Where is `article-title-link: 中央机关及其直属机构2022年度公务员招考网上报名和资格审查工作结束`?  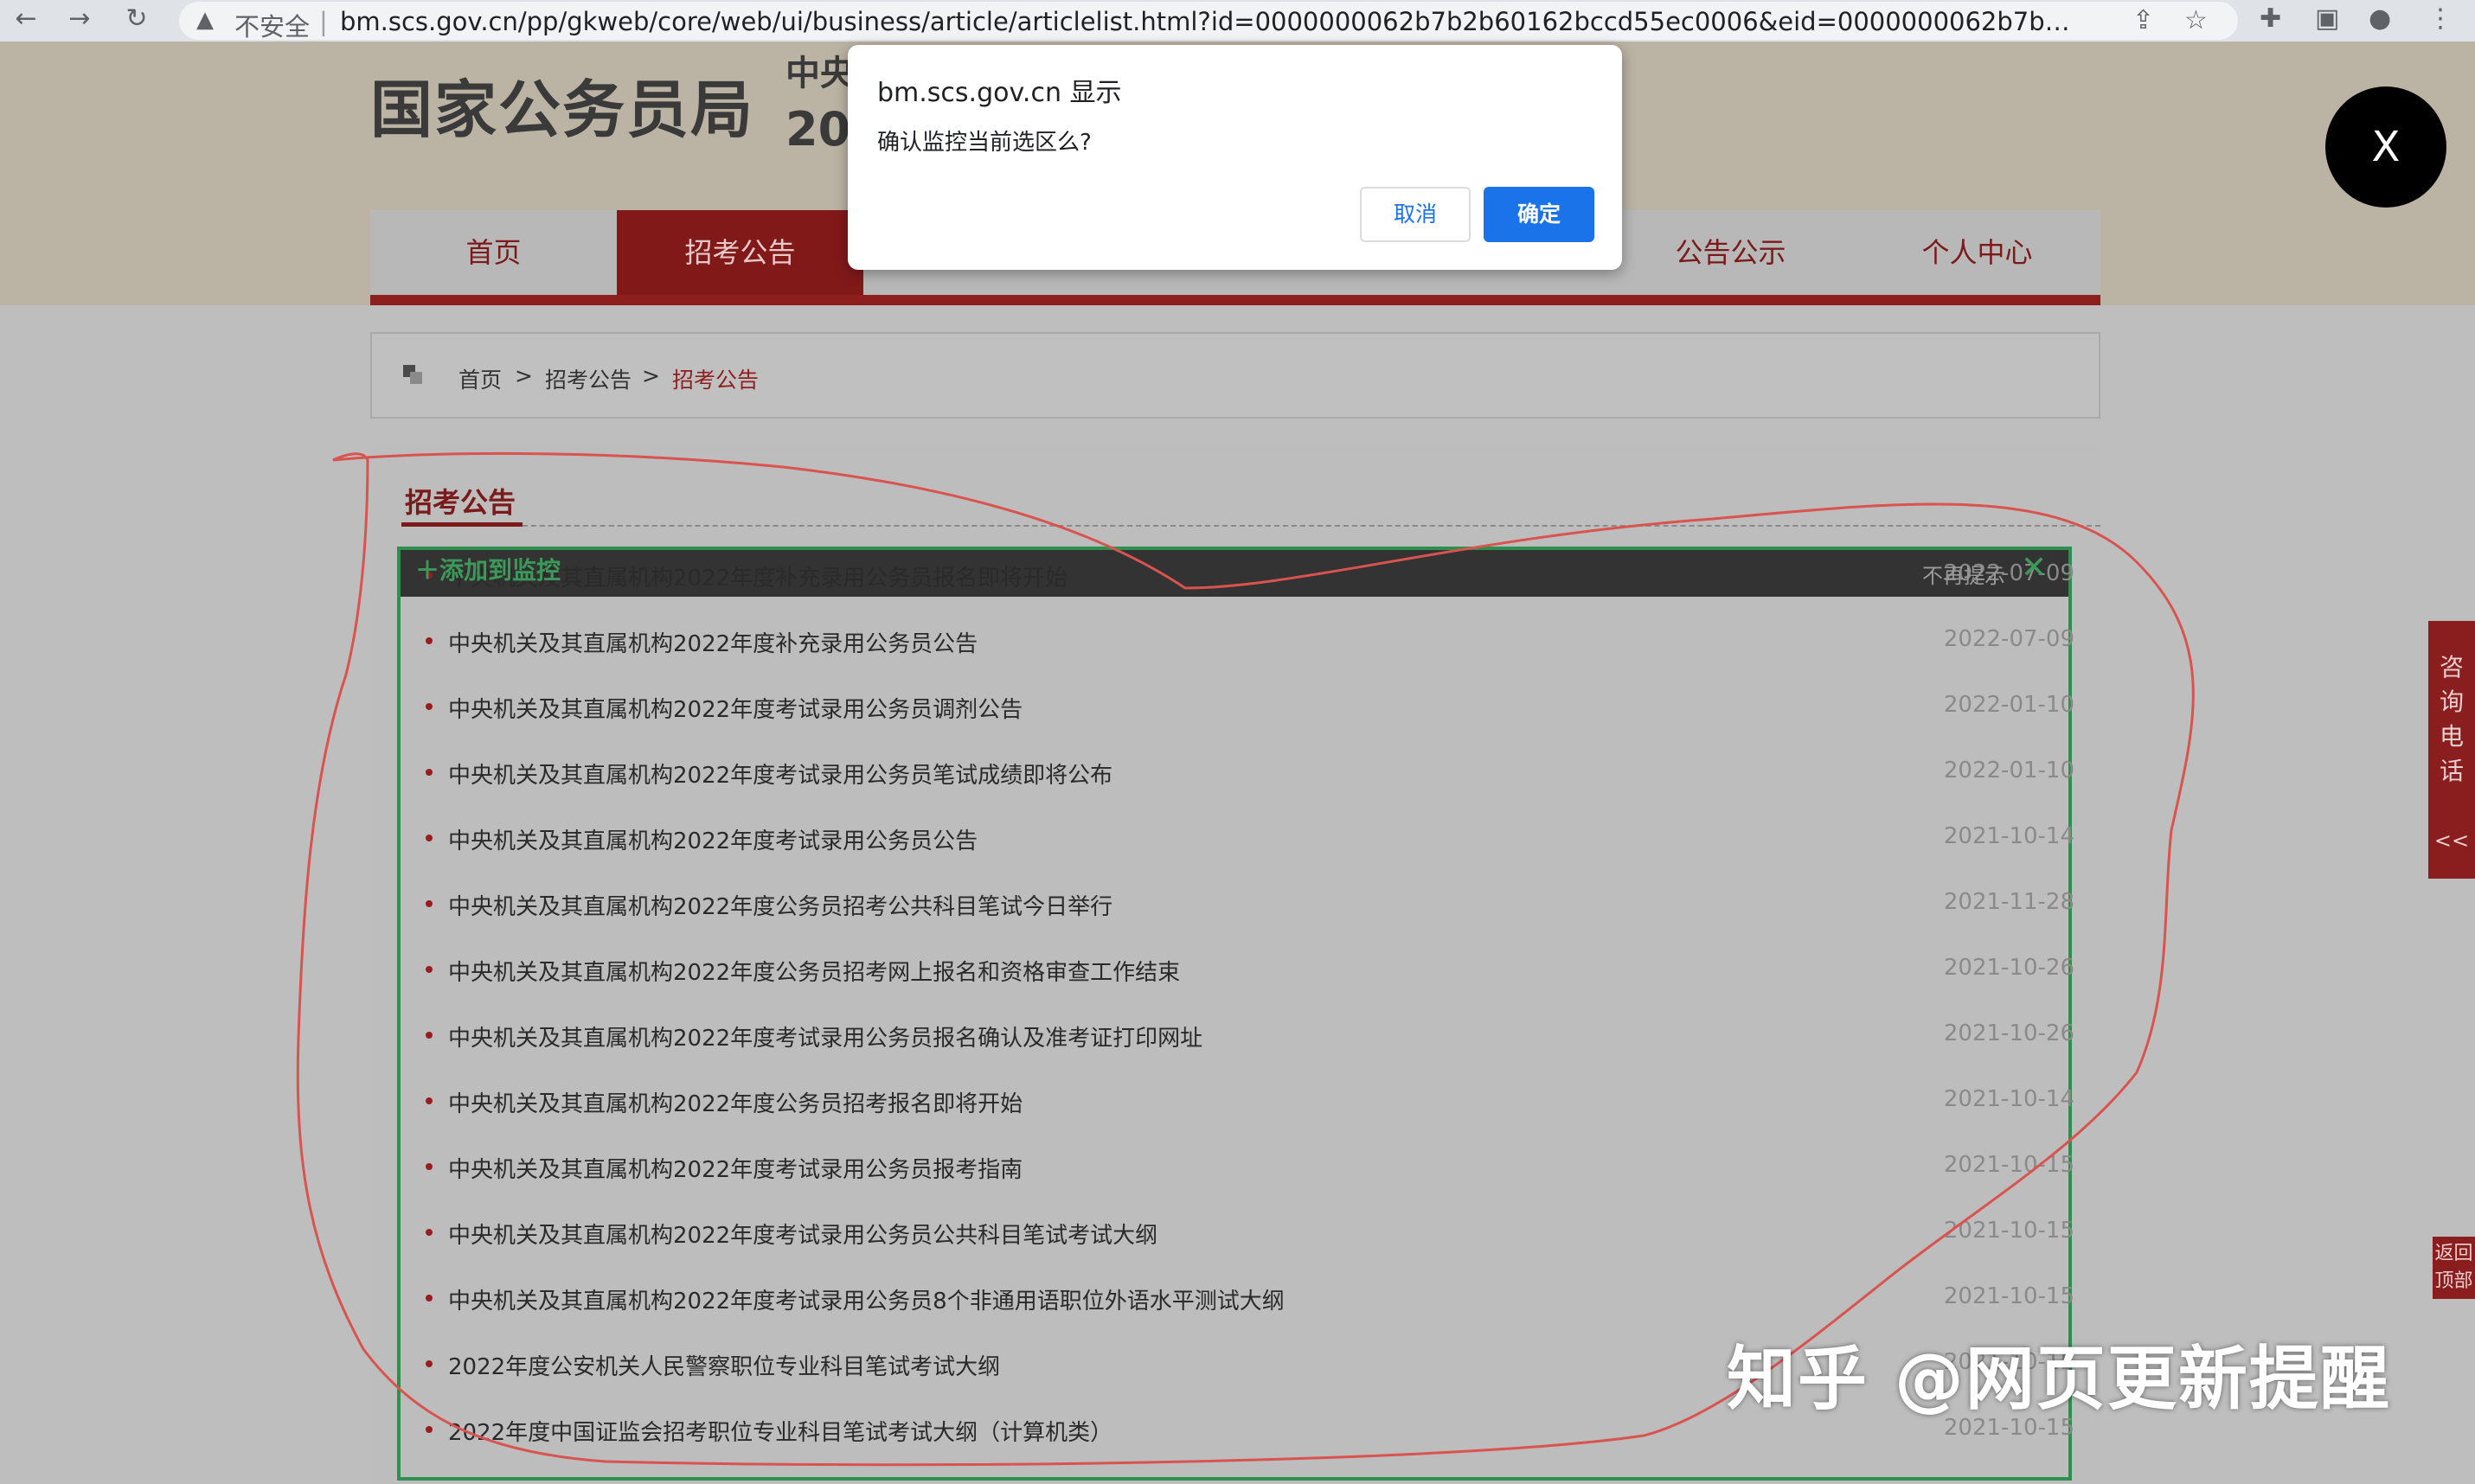 article-title-link: 中央机关及其直属机构2022年度公务员招考网上报名和资格审查工作结束 is located at coordinates (814, 971).